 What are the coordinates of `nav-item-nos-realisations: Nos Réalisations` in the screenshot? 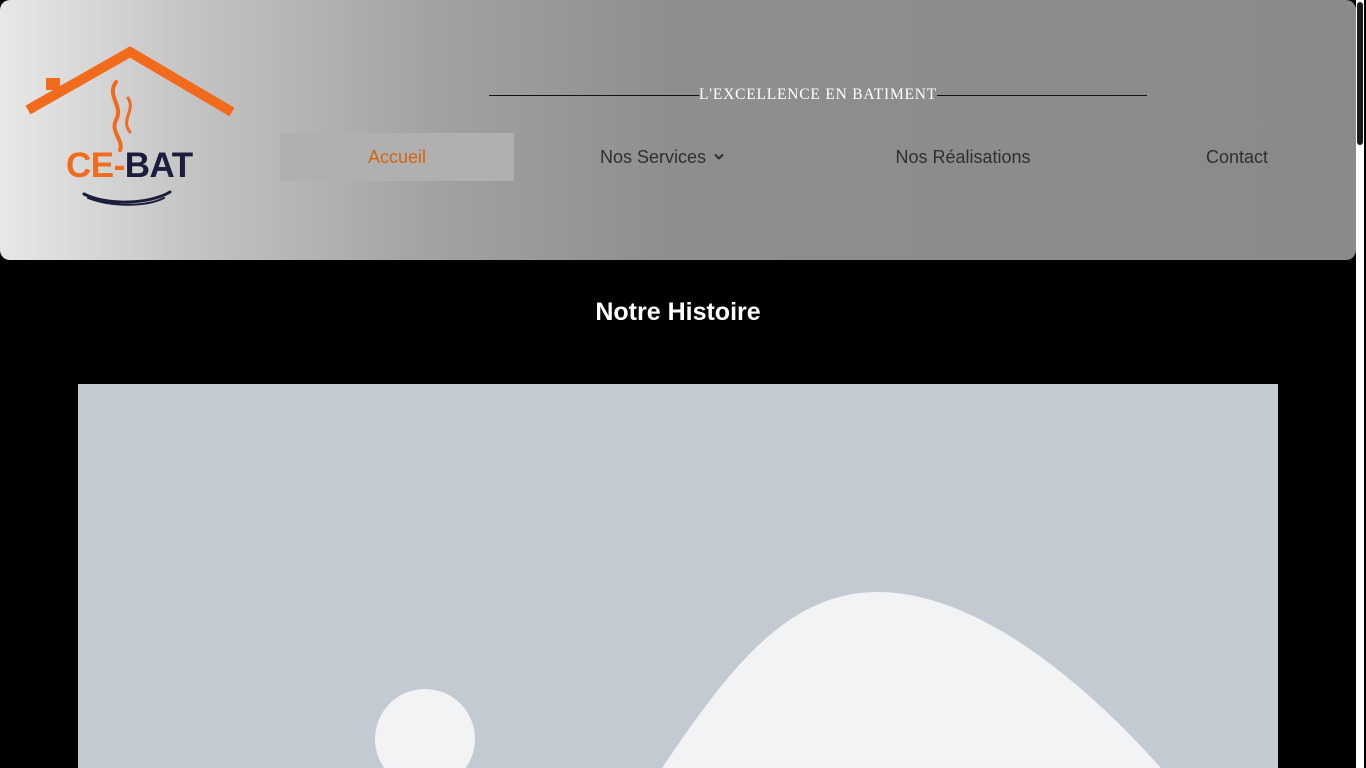 It's located at (963, 157).